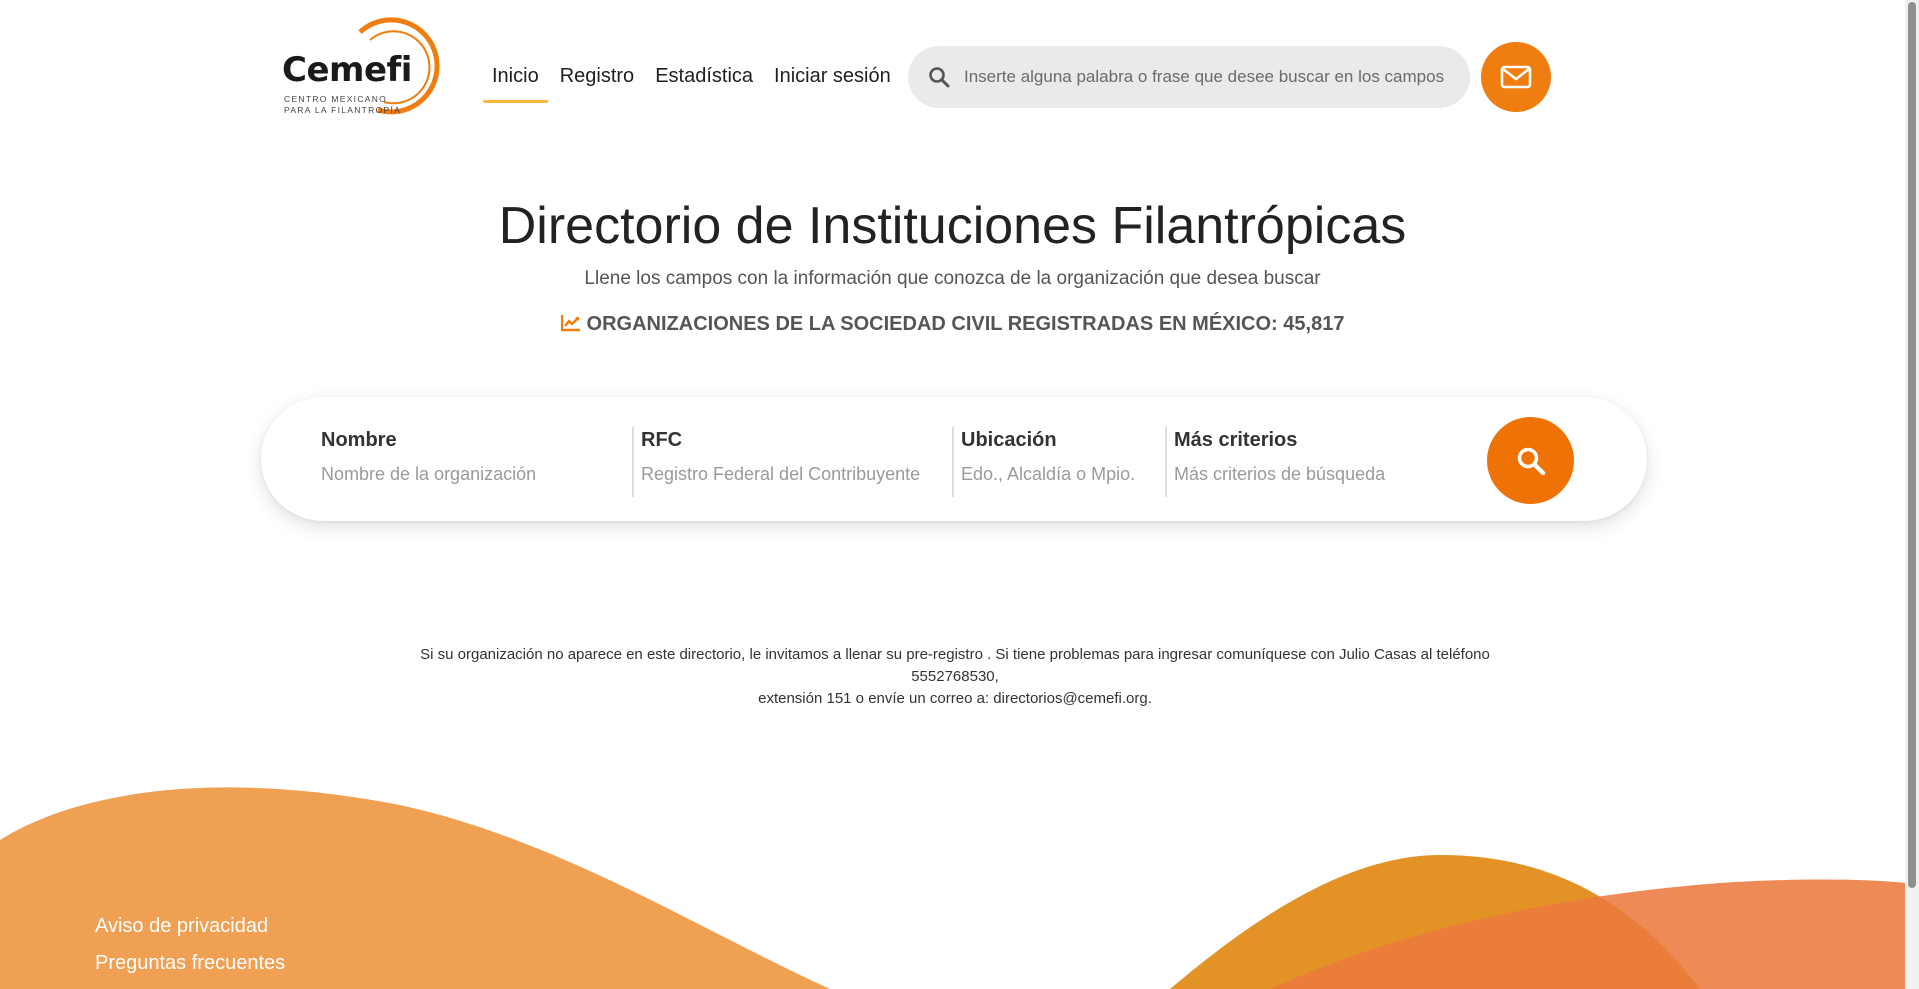  I want to click on field-rfc: RFC, so click(791, 464).